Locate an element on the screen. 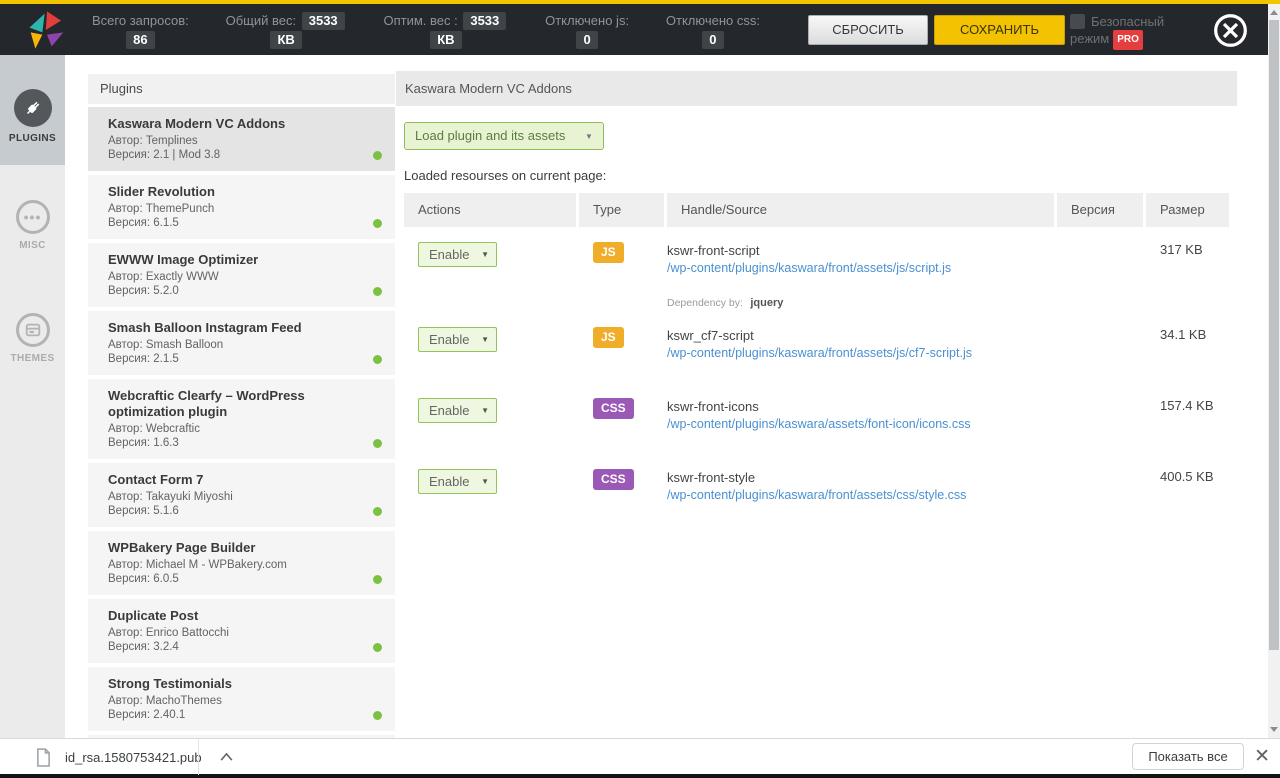 The width and height of the screenshot is (1280, 778). pro-badge: PRO is located at coordinates (1128, 40).